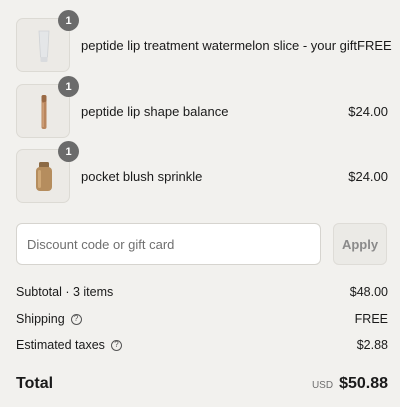 The image size is (400, 407). Describe the element at coordinates (35, 383) in the screenshot. I see `total-label: Total` at that location.